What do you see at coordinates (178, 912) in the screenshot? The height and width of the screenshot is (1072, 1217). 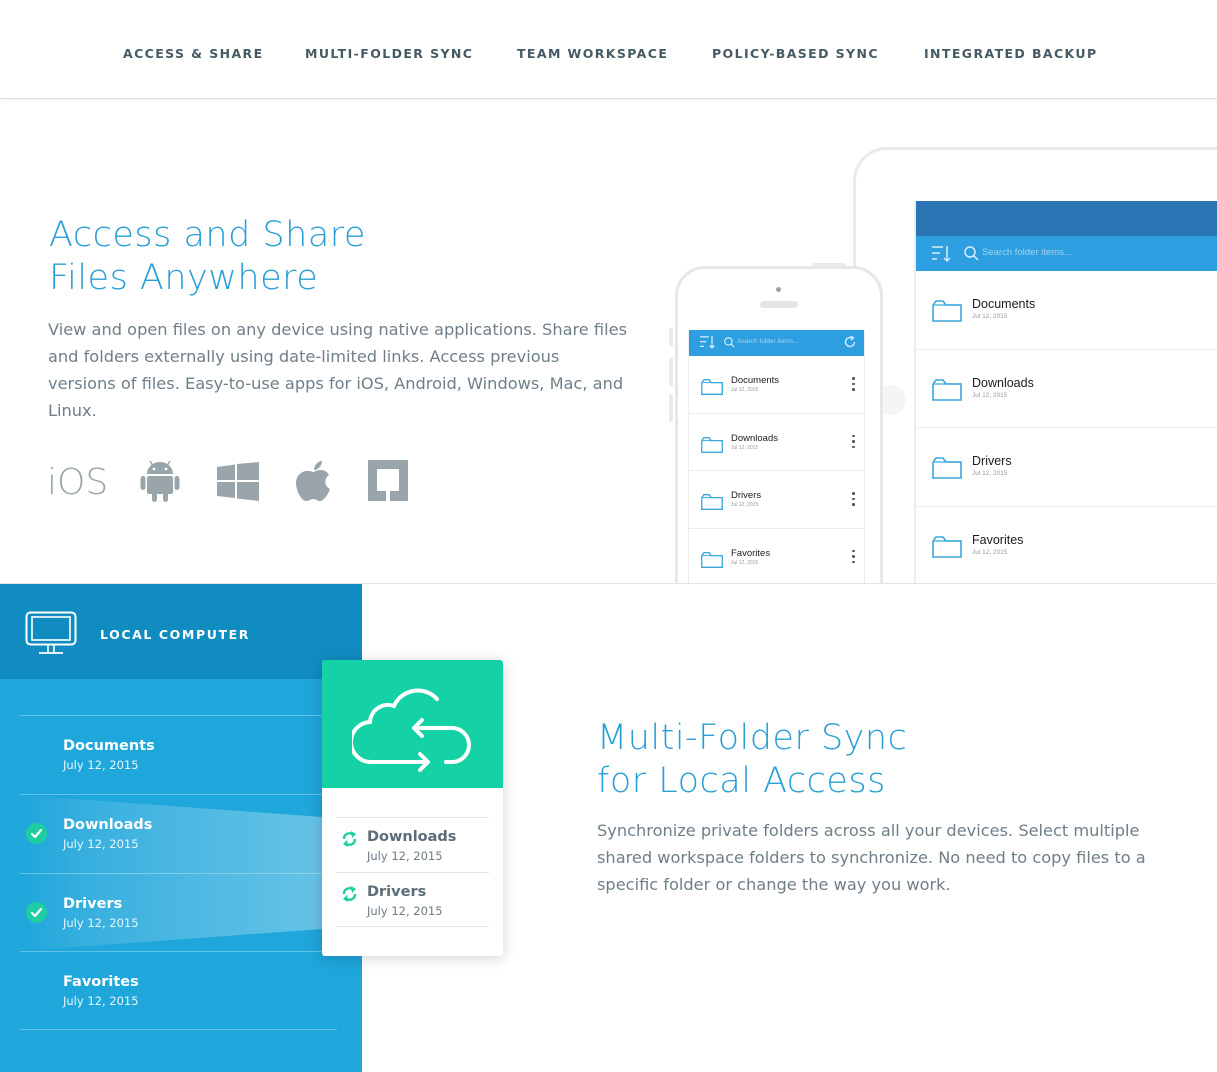 I see `local-folder-row: Drivers July 12, 2015` at bounding box center [178, 912].